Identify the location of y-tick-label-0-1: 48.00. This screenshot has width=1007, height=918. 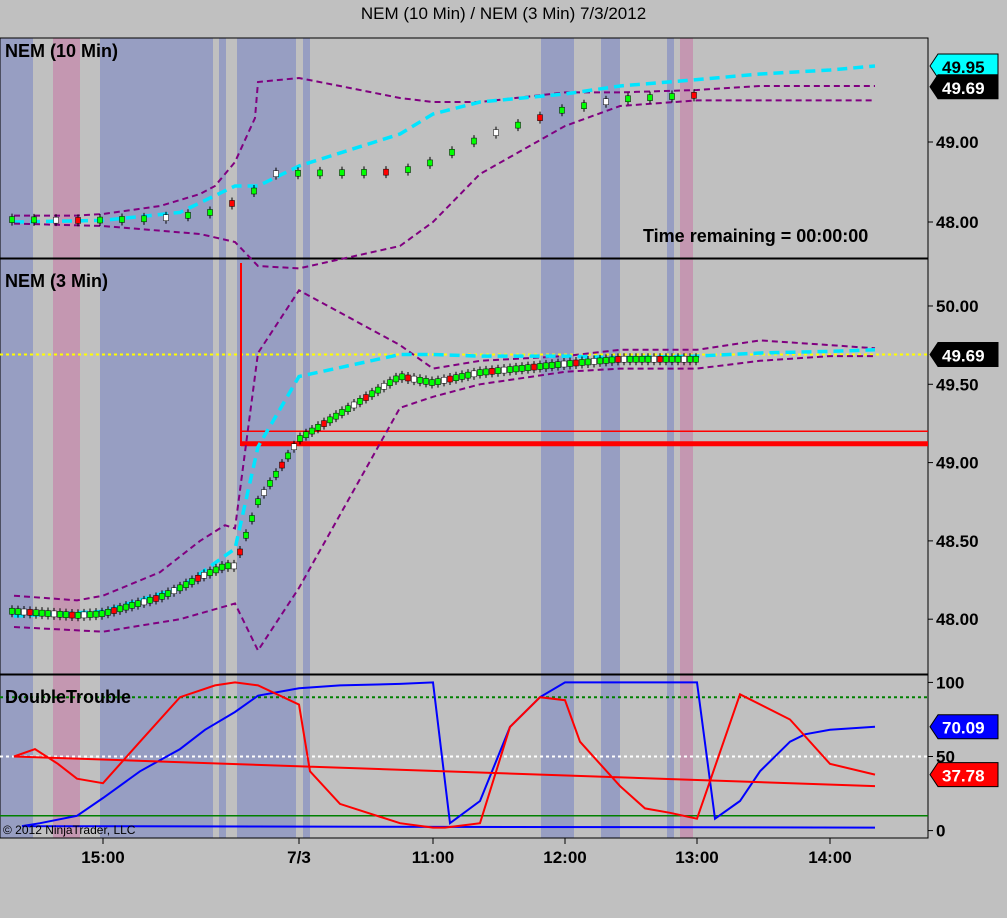
(957, 222).